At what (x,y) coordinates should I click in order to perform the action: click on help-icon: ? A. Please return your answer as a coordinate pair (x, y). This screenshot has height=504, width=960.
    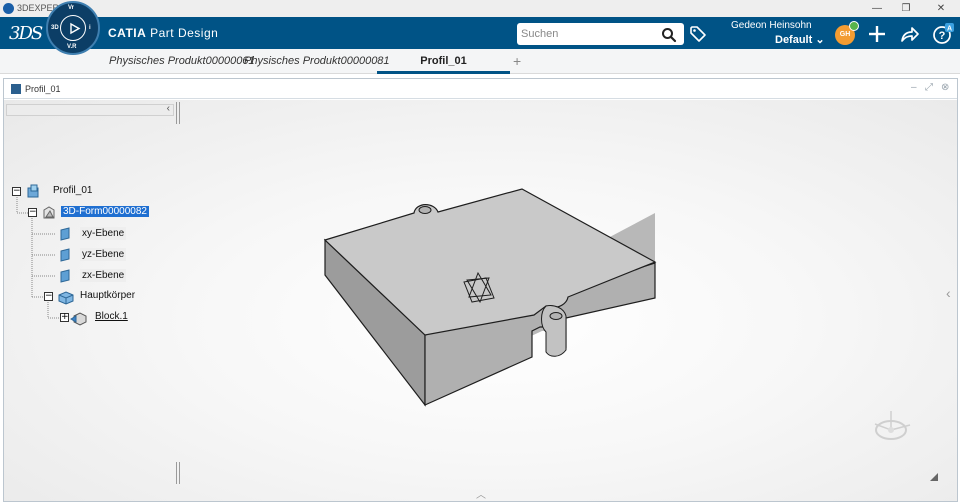
    Looking at the image, I should click on (943, 34).